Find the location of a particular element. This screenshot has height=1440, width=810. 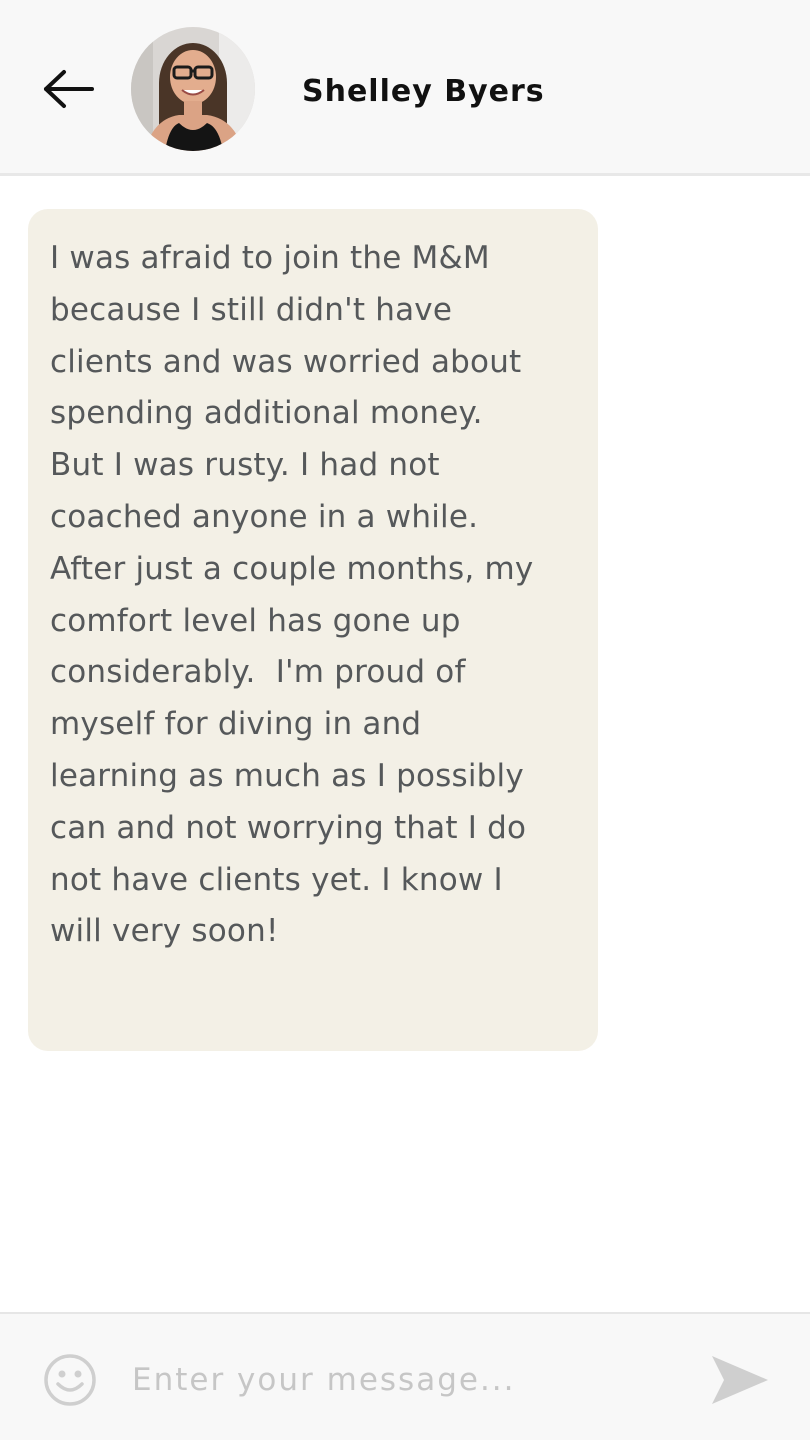

arrow-left-icon is located at coordinates (69, 89).